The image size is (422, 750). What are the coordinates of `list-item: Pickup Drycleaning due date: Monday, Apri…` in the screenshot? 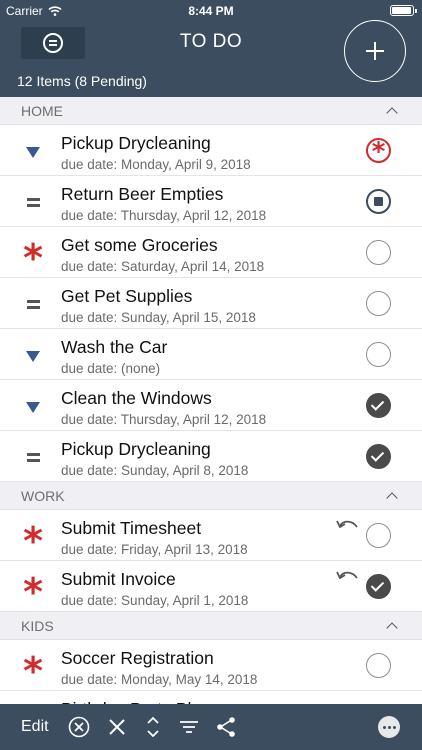 It's located at (211, 150).